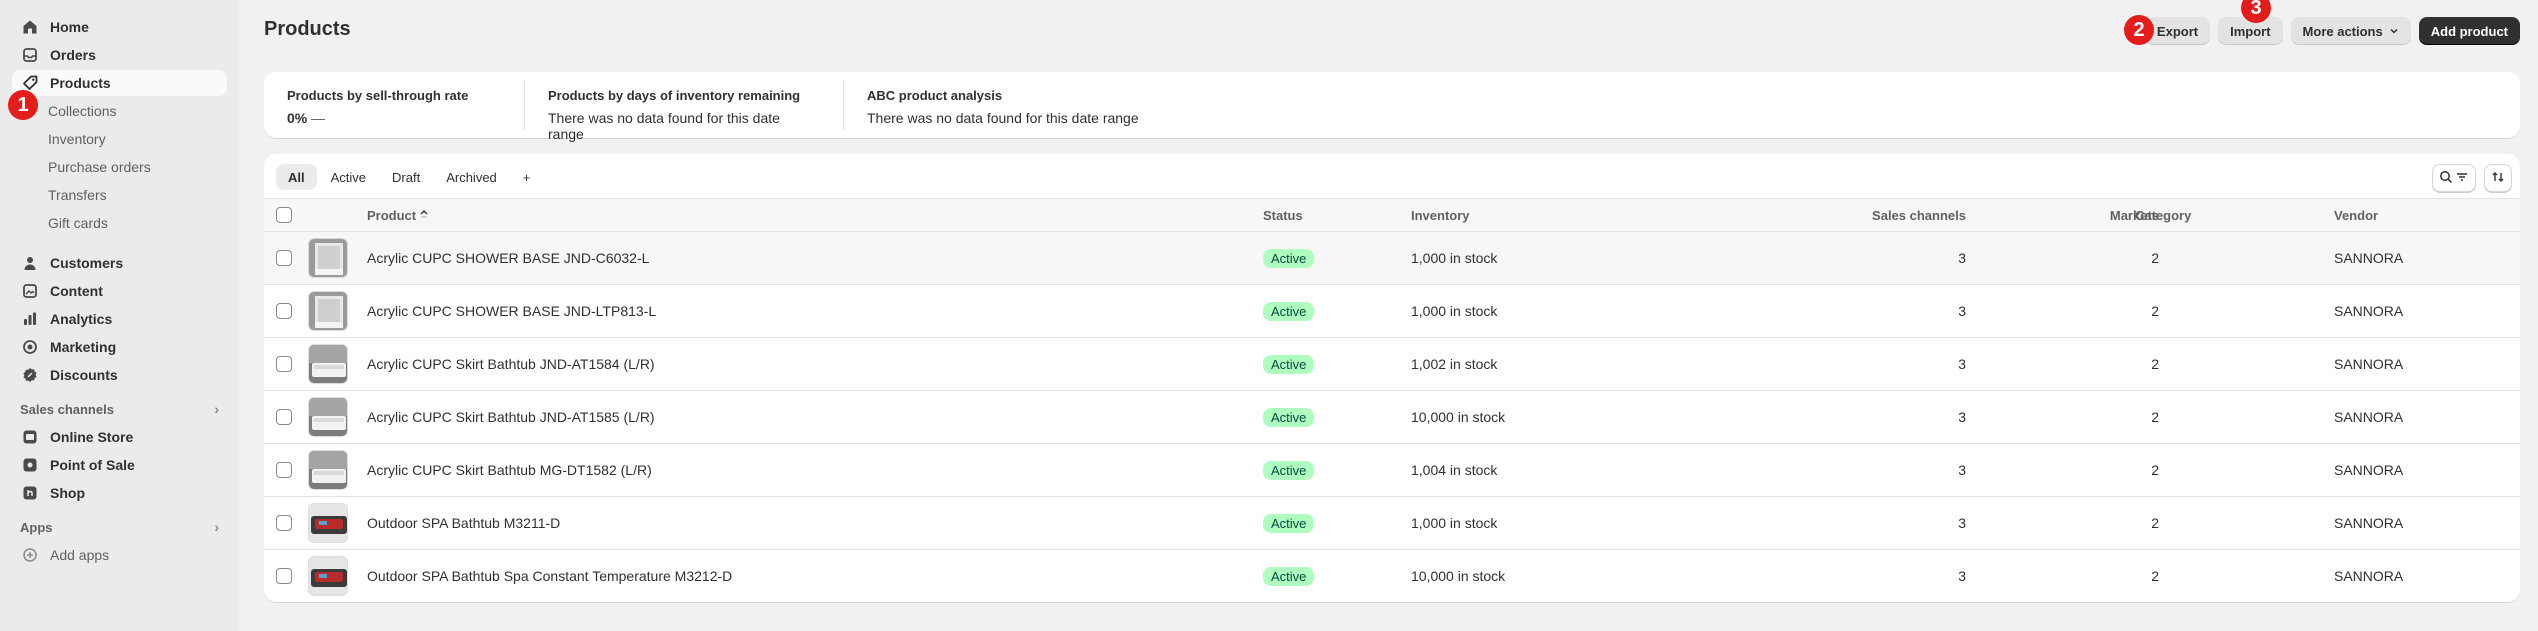 The height and width of the screenshot is (631, 2538). Describe the element at coordinates (119, 291) in the screenshot. I see `sidebar-item-content: Content` at that location.